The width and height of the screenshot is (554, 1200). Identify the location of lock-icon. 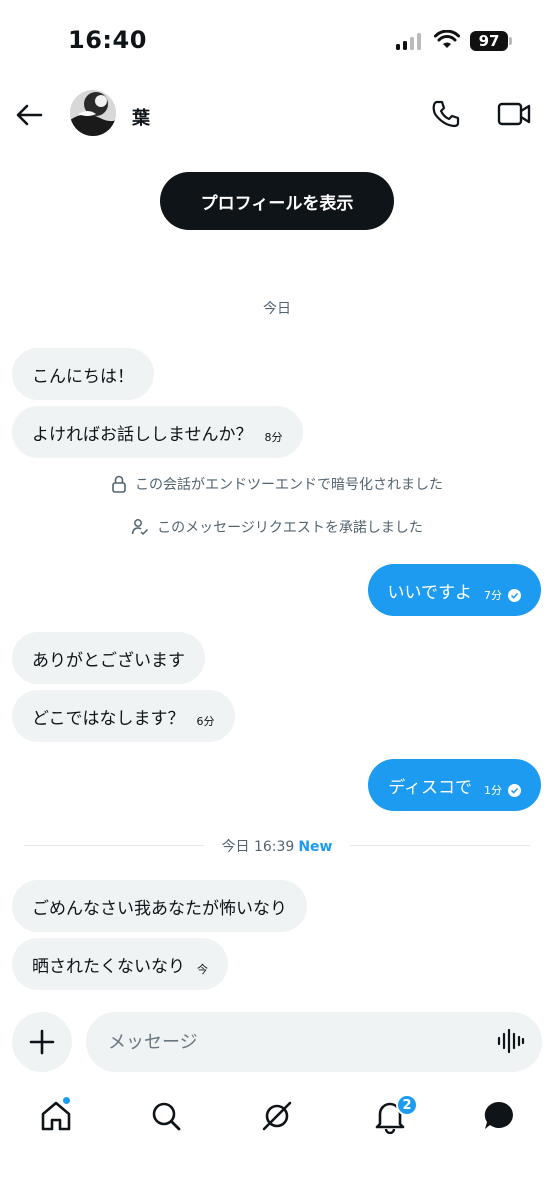
(119, 484).